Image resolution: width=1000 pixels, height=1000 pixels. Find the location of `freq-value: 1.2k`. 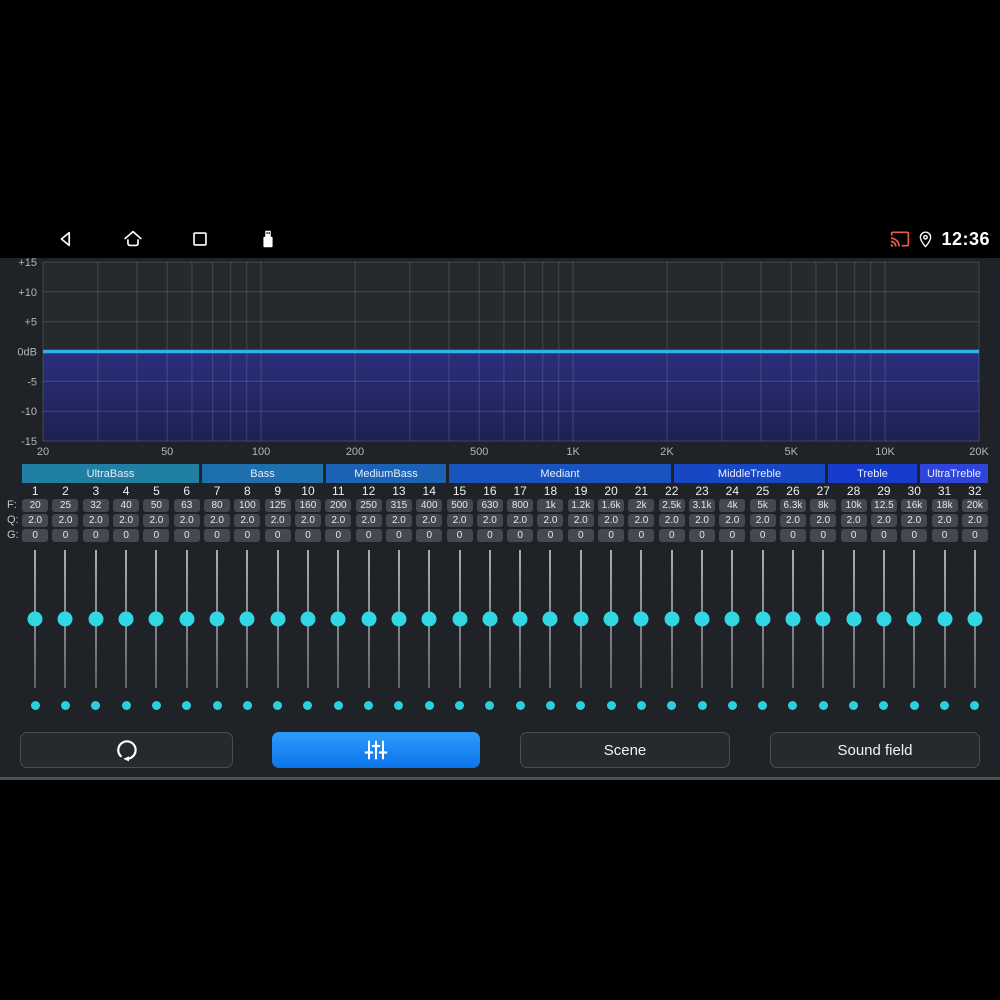

freq-value: 1.2k is located at coordinates (580, 505).